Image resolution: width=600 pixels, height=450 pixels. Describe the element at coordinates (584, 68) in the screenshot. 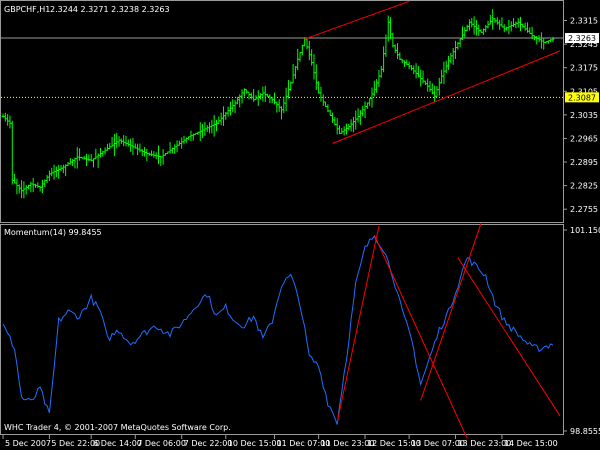

I see `price-y-tick-label: 2.3175` at that location.